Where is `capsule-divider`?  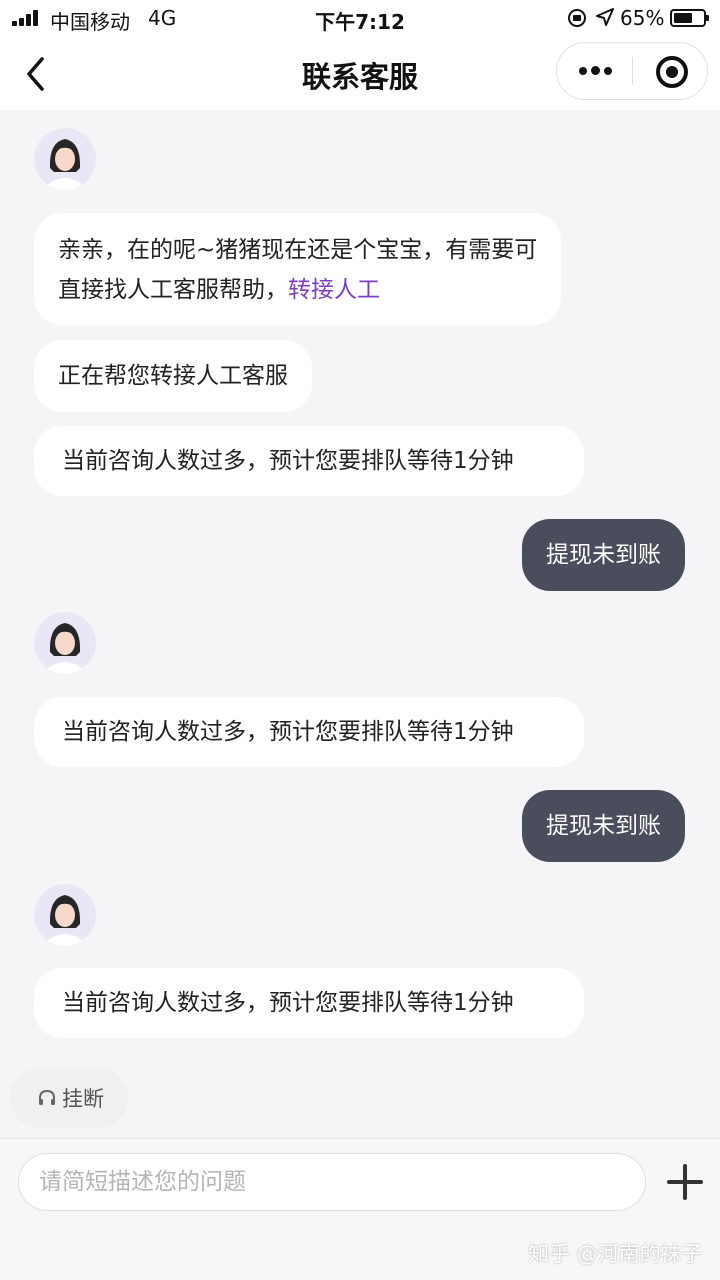
capsule-divider is located at coordinates (632, 71).